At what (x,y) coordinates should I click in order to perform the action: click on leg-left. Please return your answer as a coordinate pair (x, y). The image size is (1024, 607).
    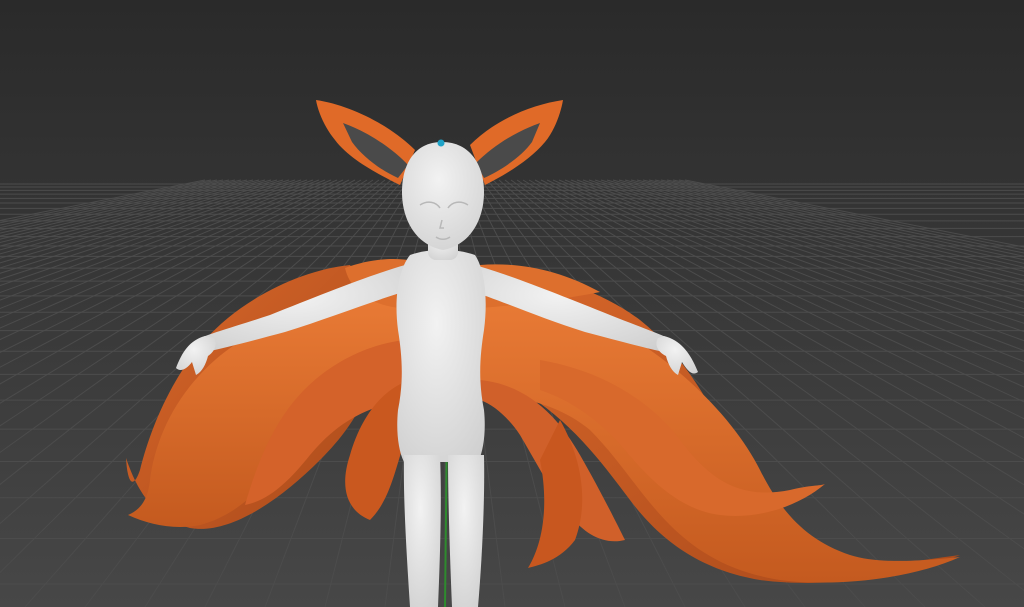
    Looking at the image, I should click on (422, 531).